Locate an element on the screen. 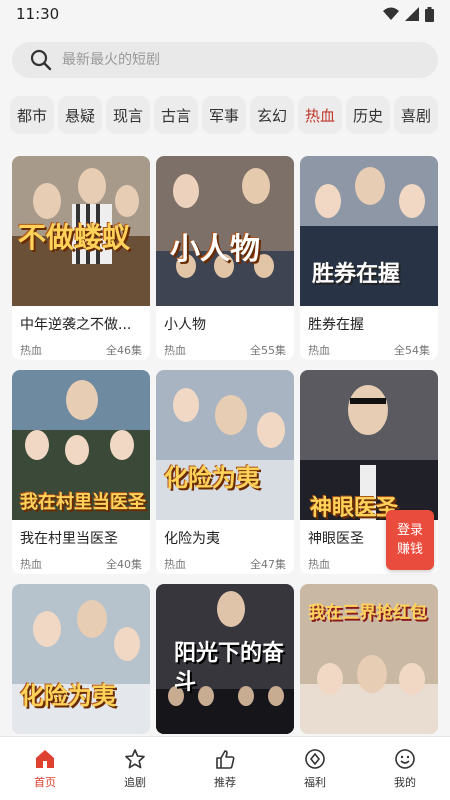 This screenshot has height=800, width=450. bottom-nav: 首页 追剧 推荐 福利 我的 is located at coordinates (225, 768).